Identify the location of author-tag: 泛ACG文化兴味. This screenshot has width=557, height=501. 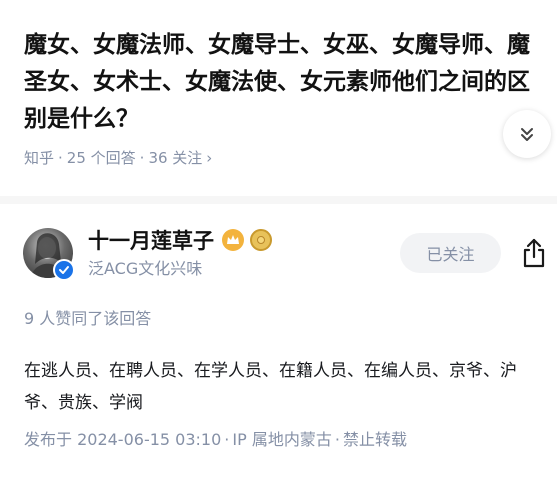
(145, 269).